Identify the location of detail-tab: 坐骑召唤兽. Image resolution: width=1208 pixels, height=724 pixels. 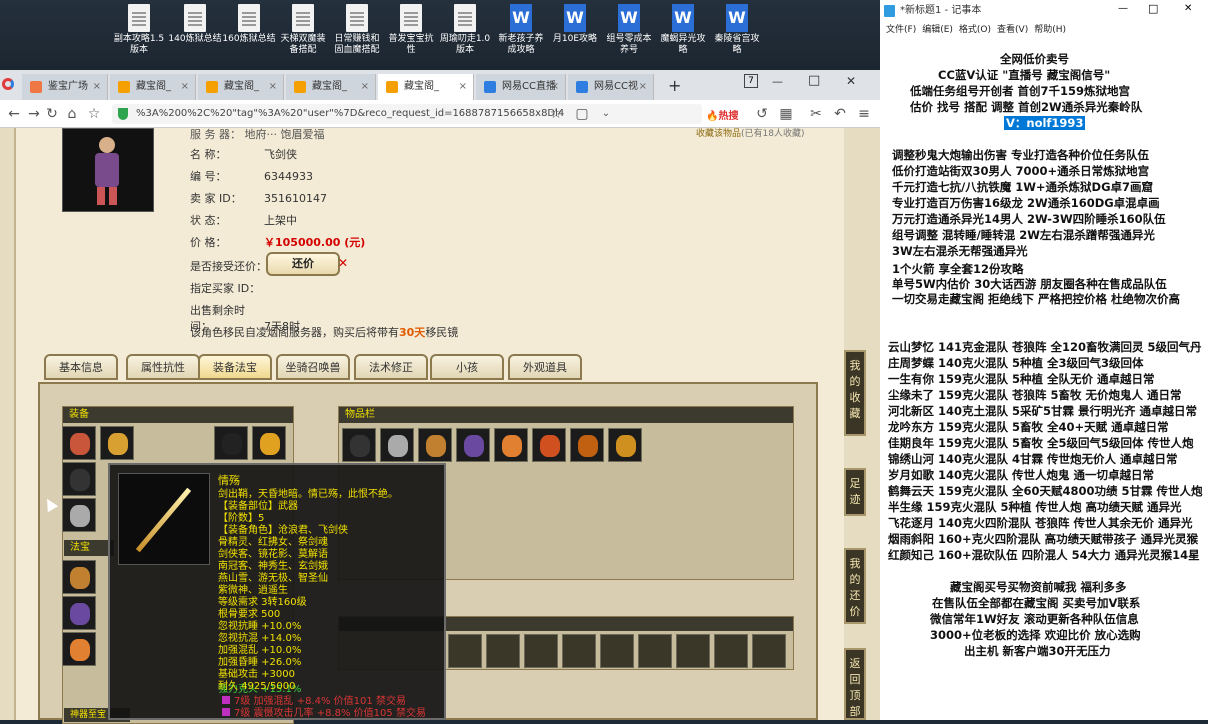
(313, 367).